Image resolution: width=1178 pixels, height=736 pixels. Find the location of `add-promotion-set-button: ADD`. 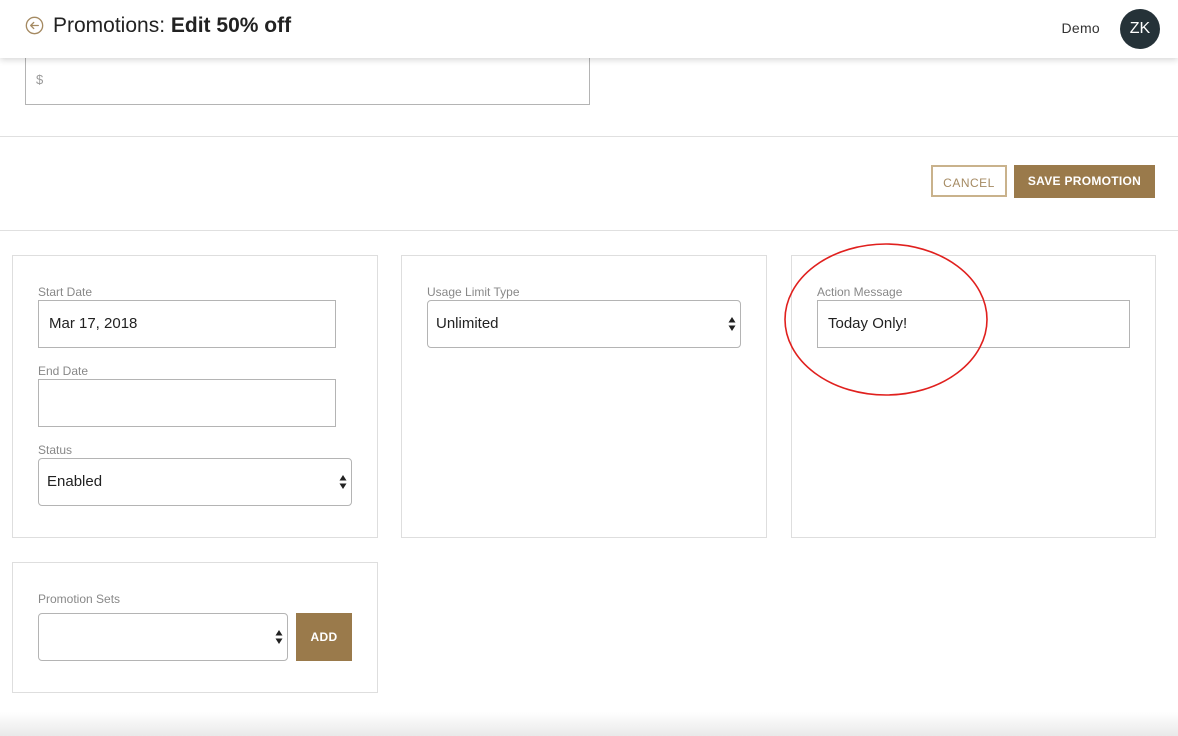

add-promotion-set-button: ADD is located at coordinates (324, 637).